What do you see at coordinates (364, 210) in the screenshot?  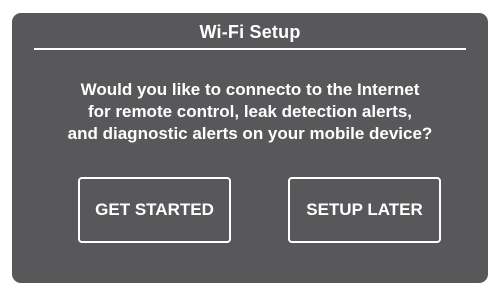 I see `setup-later-button: SETUP LATER` at bounding box center [364, 210].